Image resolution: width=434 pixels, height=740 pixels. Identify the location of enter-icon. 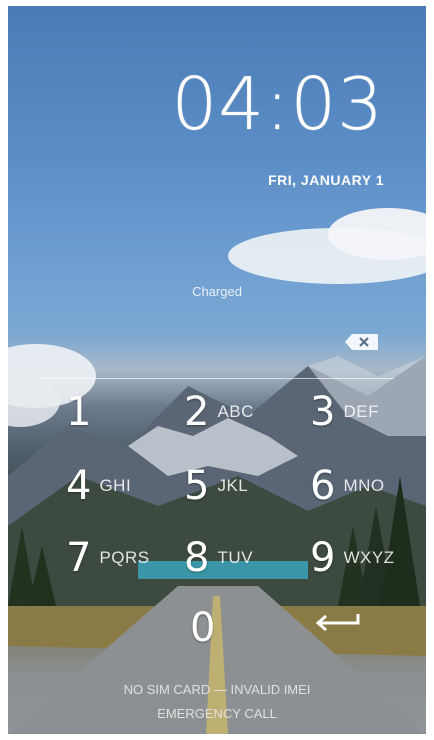
(337, 623).